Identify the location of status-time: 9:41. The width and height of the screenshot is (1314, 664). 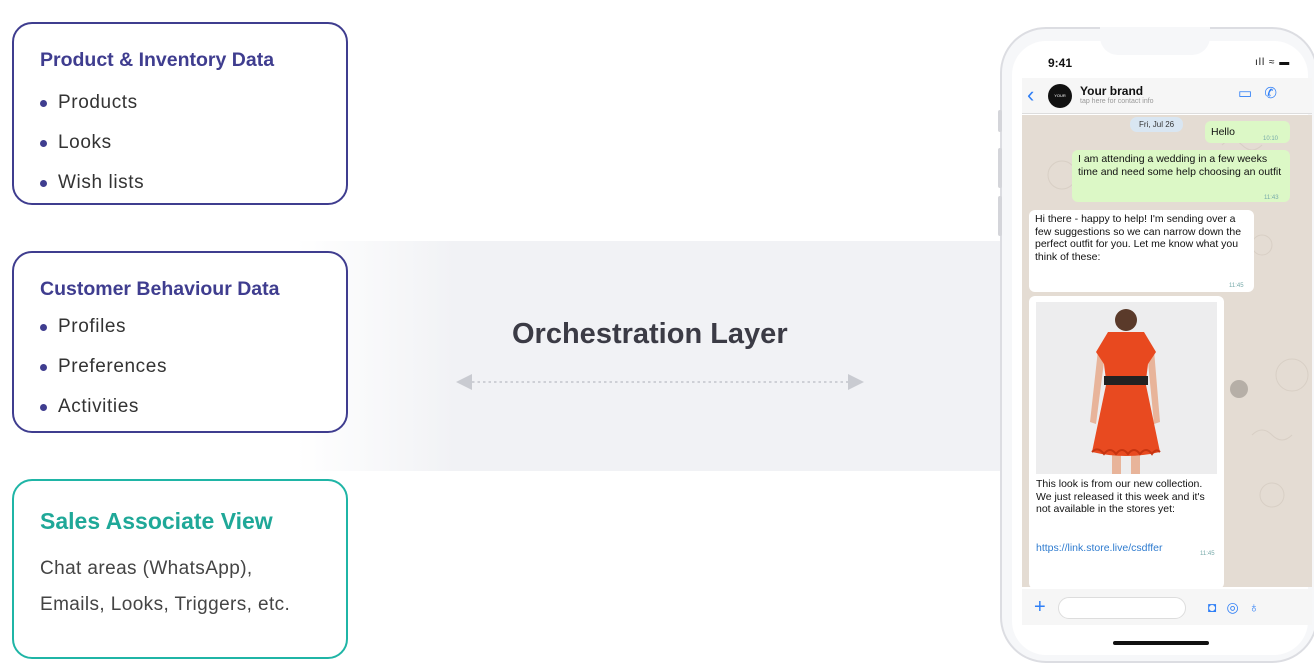
(1060, 63).